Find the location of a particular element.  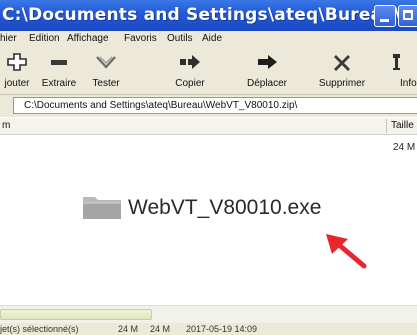

scrollbar-thumb is located at coordinates (76, 314).